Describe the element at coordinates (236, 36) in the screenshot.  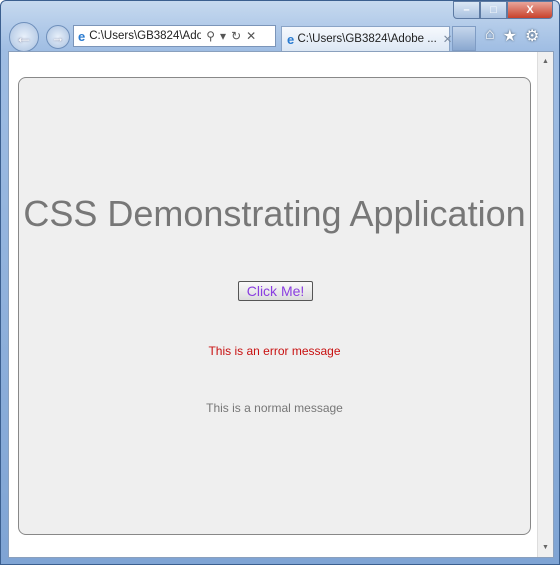
I see `refresh-icon: ↻` at that location.